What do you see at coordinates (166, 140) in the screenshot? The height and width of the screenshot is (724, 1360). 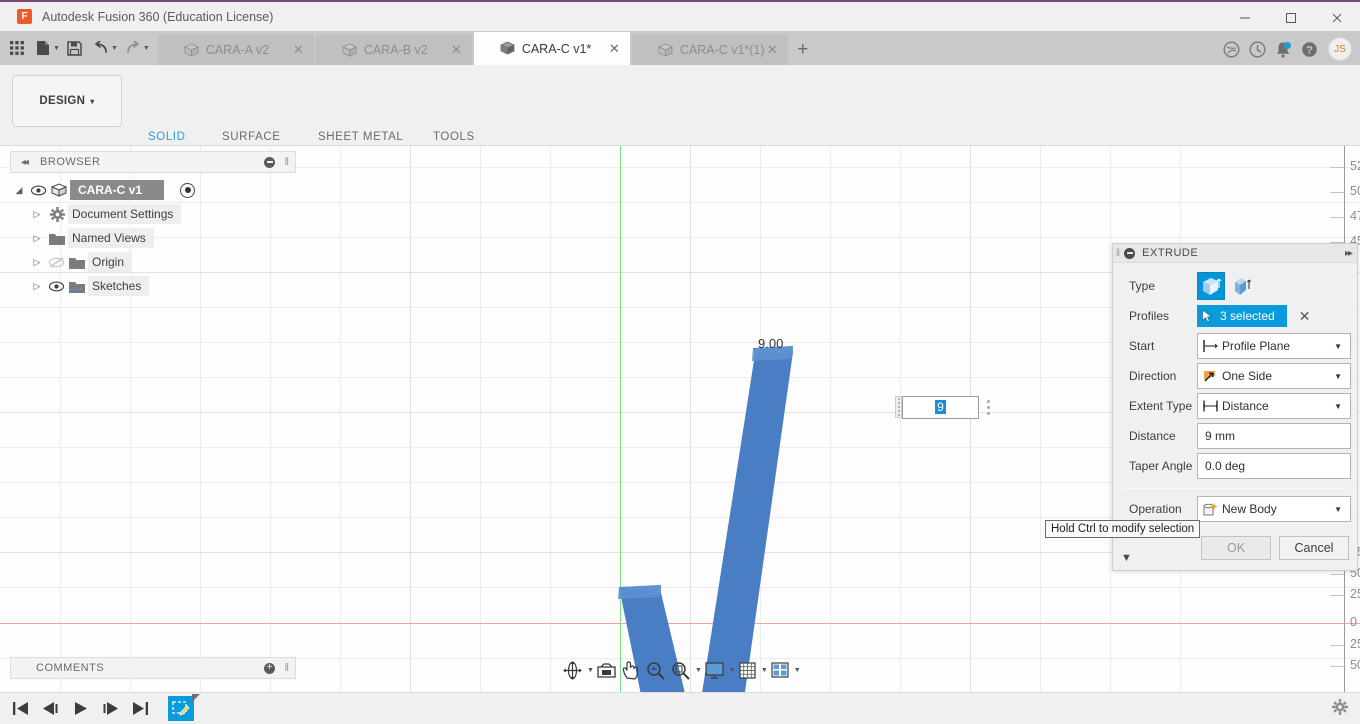 I see `ribbon-tab-solid: SOLID` at bounding box center [166, 140].